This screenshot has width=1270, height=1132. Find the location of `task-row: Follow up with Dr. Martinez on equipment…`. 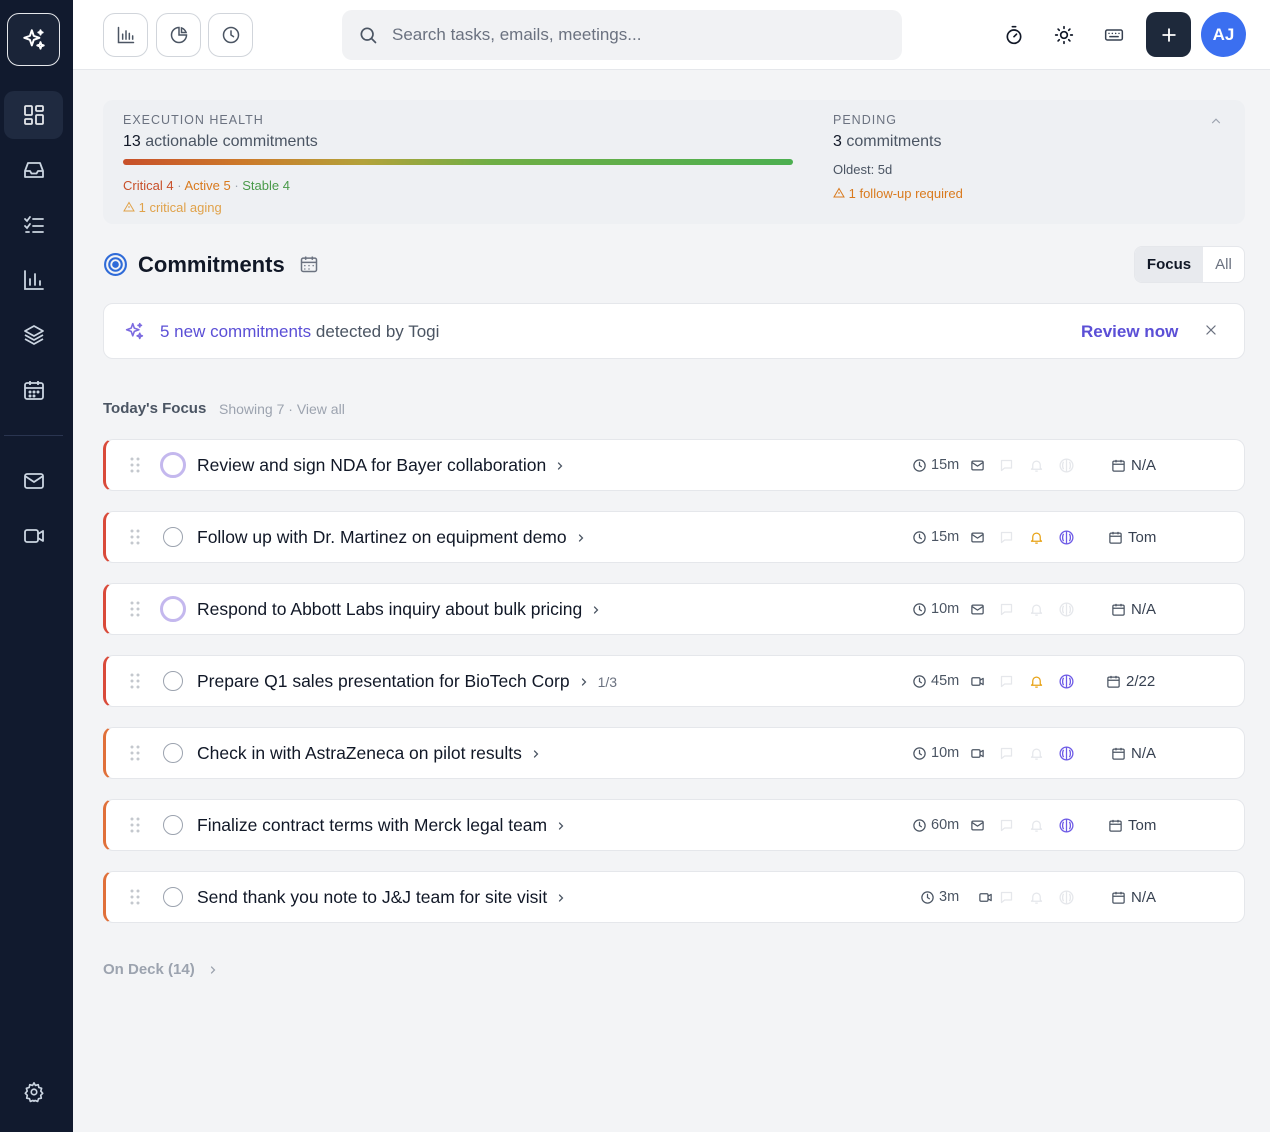

task-row: Follow up with Dr. Martinez on equipment… is located at coordinates (674, 537).